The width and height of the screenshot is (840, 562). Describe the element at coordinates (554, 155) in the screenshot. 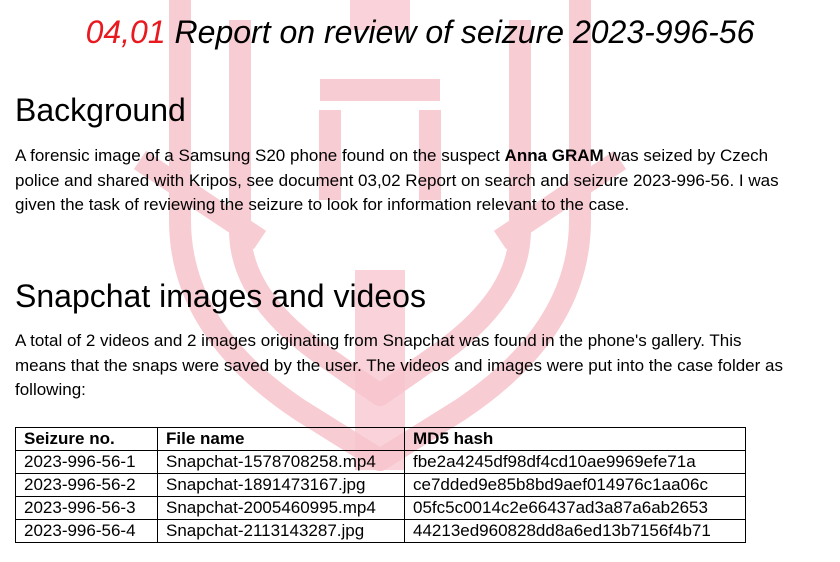

I see `suspect-name: Anna GRAM` at that location.